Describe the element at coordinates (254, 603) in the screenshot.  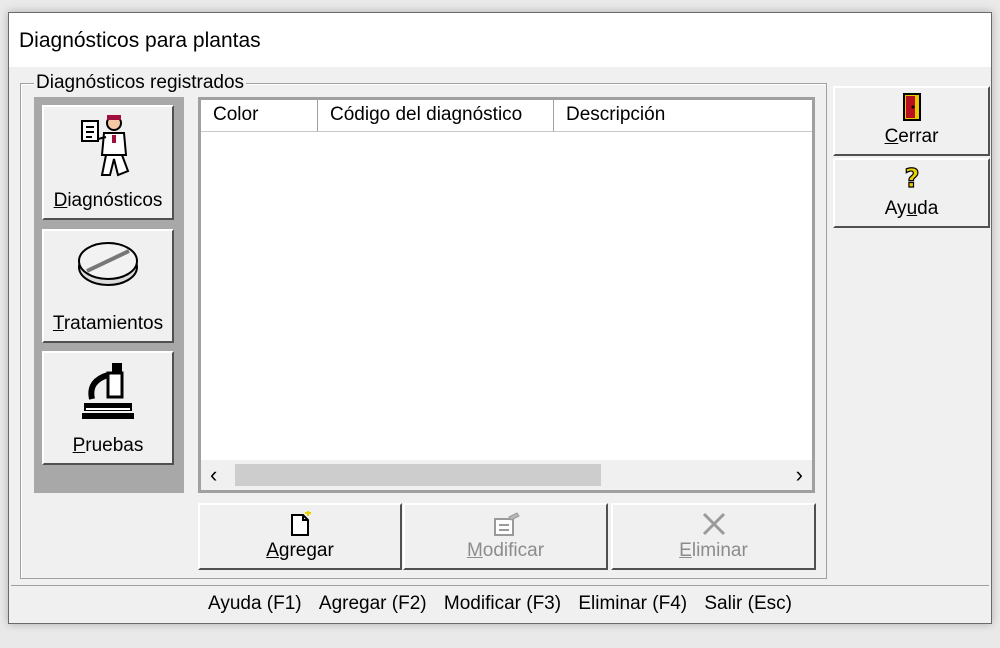
I see `status-item-help: Ayuda (F1)` at that location.